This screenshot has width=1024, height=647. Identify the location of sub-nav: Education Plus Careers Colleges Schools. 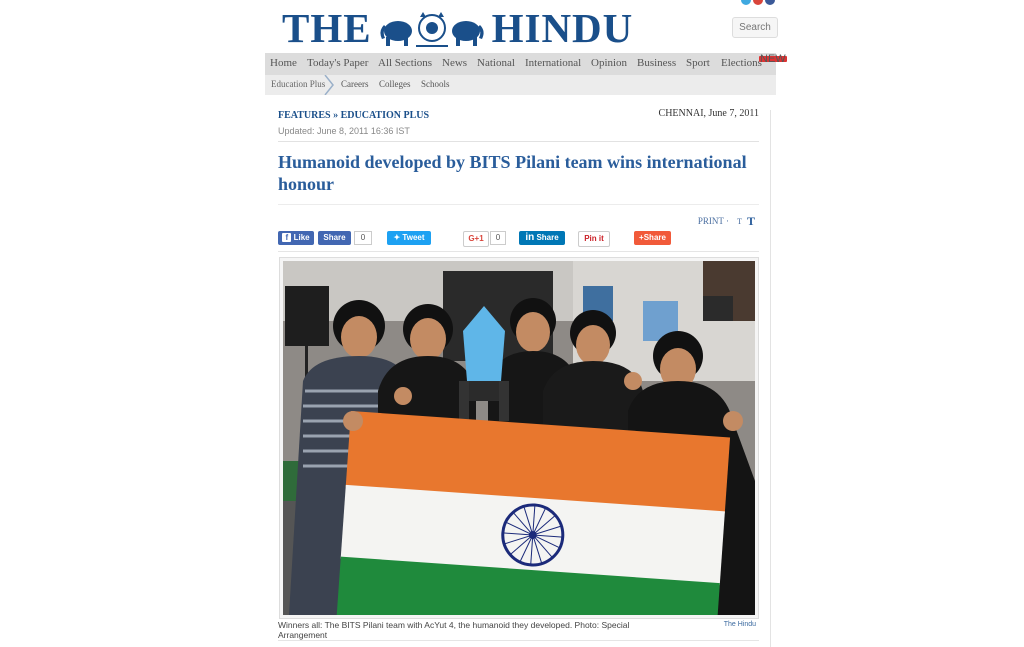
(520, 85).